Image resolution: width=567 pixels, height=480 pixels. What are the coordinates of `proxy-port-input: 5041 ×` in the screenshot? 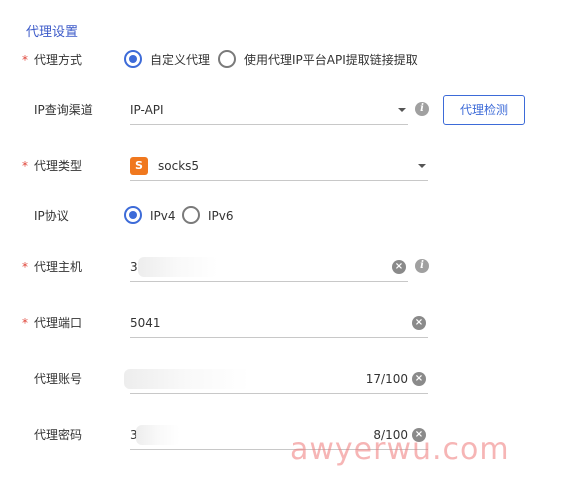 It's located at (279, 323).